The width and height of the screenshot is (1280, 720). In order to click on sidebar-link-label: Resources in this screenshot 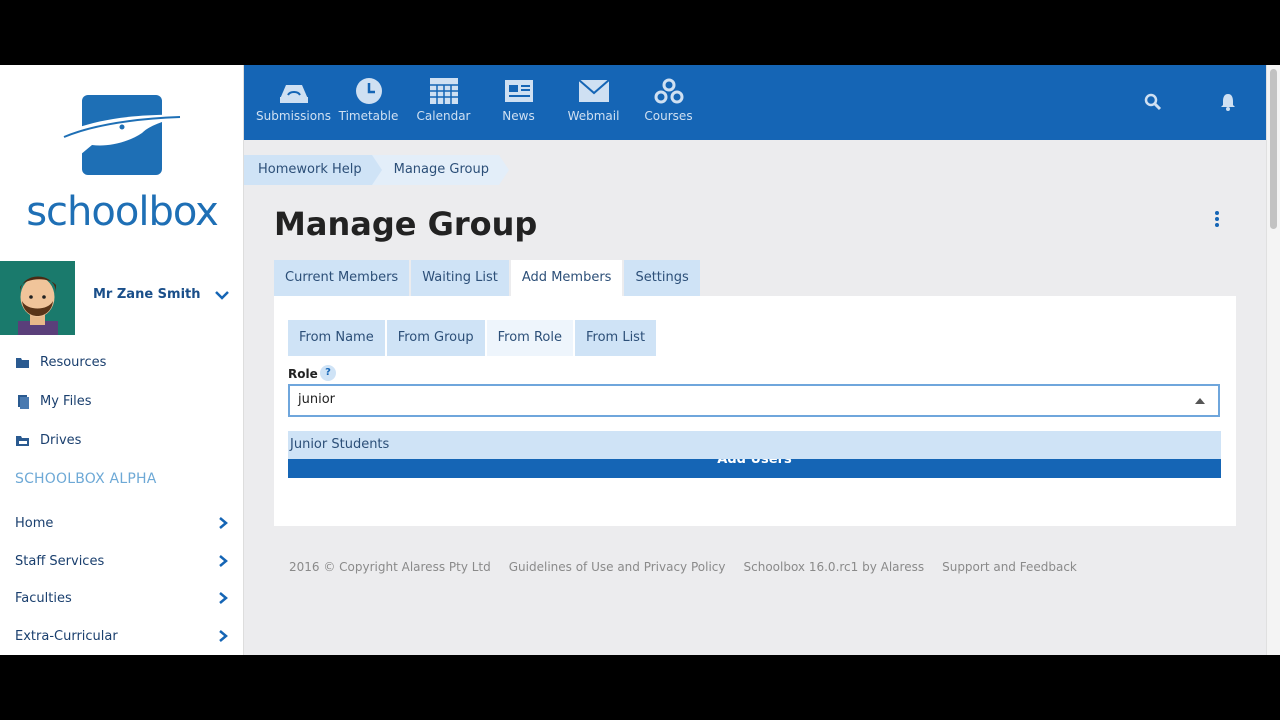, I will do `click(73, 362)`.